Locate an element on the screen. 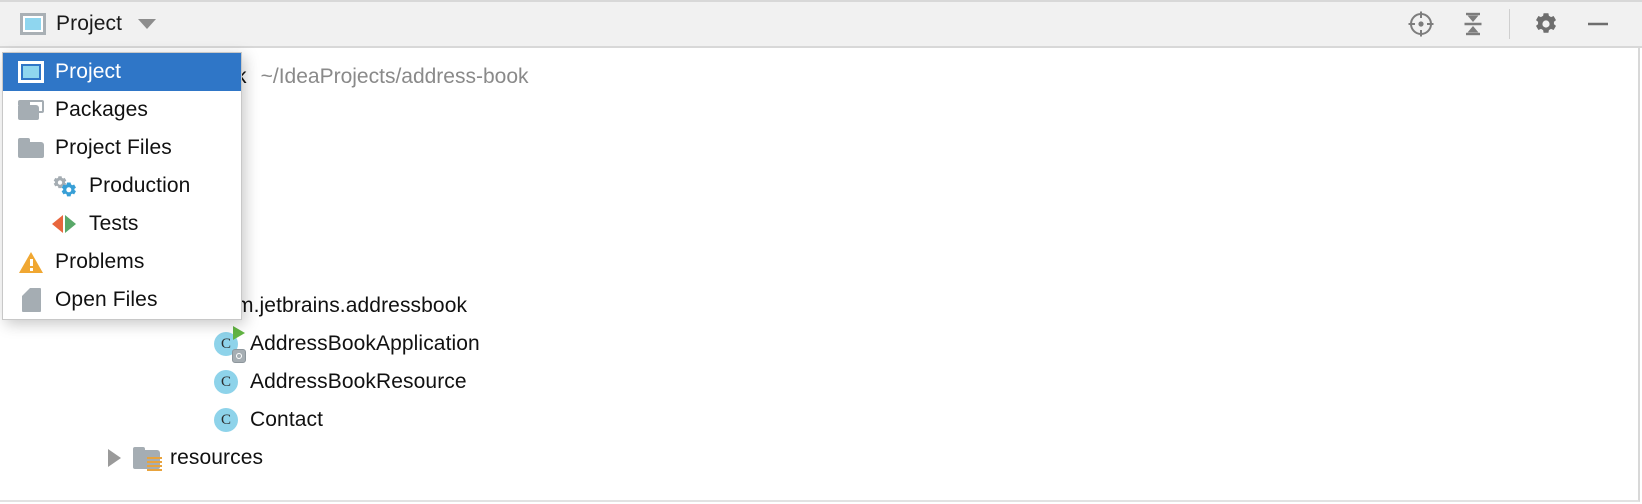 This screenshot has width=1642, height=504. menu-item-packages: Packages is located at coordinates (122, 110).